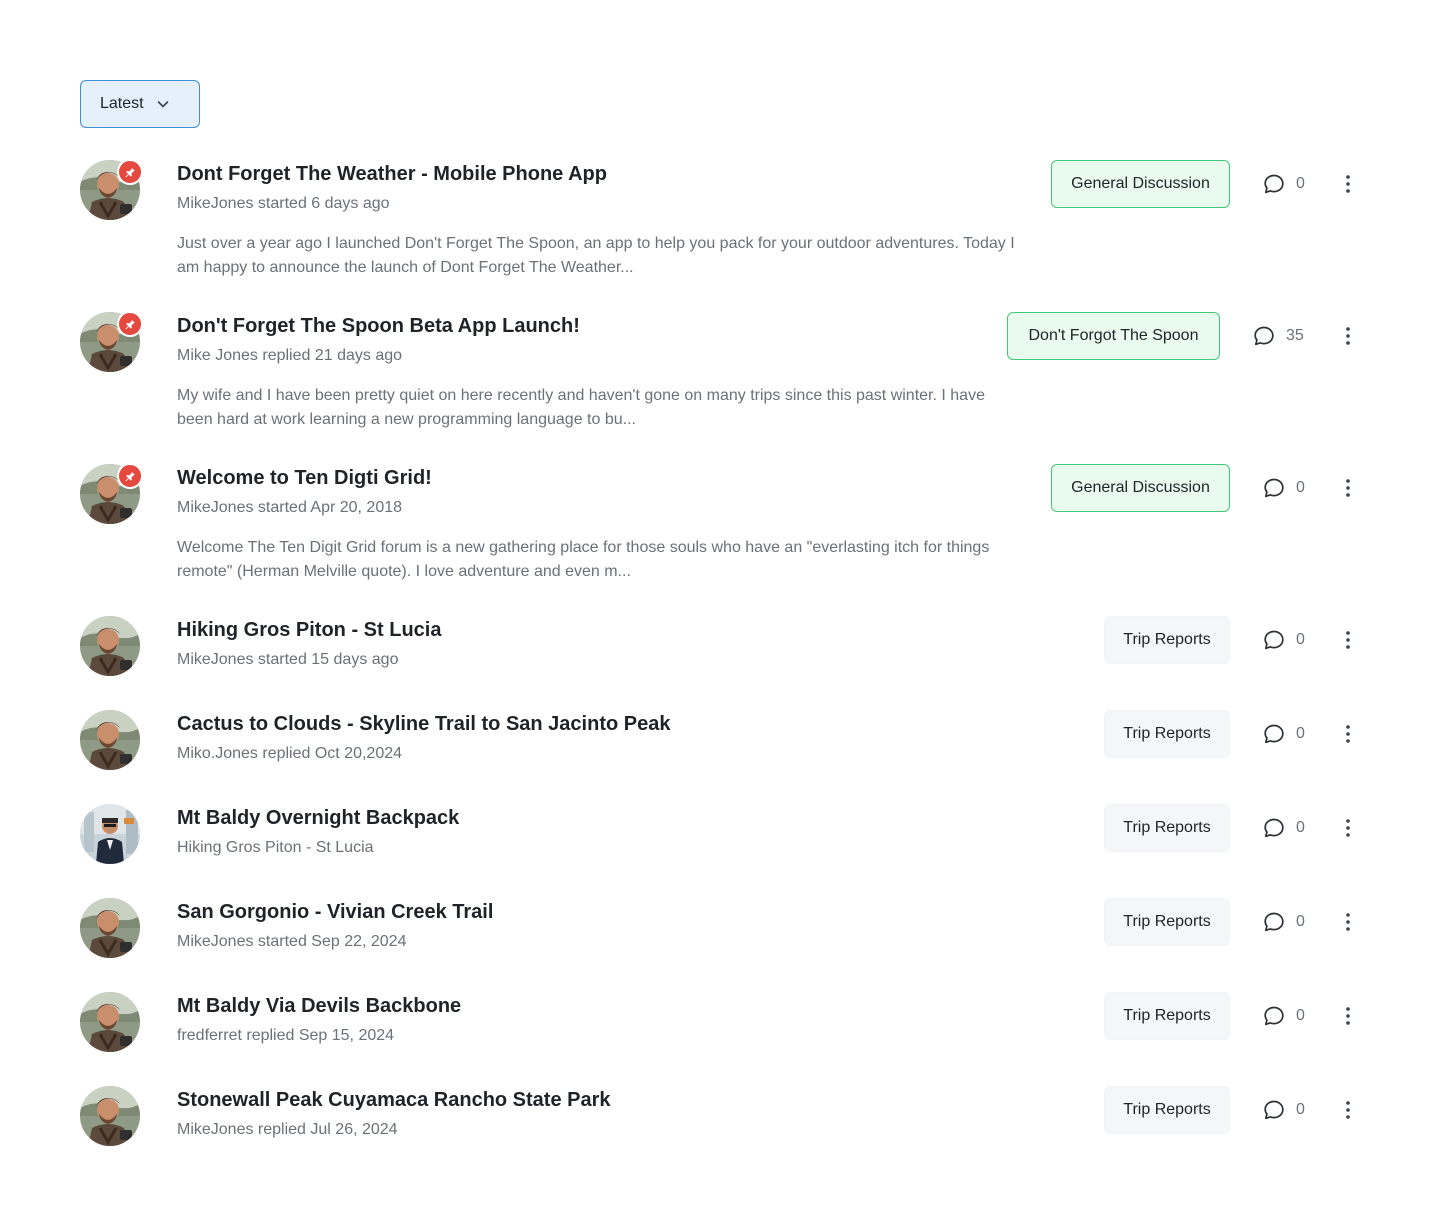 This screenshot has height=1228, width=1440. I want to click on topic-title: Hiking Gros Piton - St Lucia, so click(309, 630).